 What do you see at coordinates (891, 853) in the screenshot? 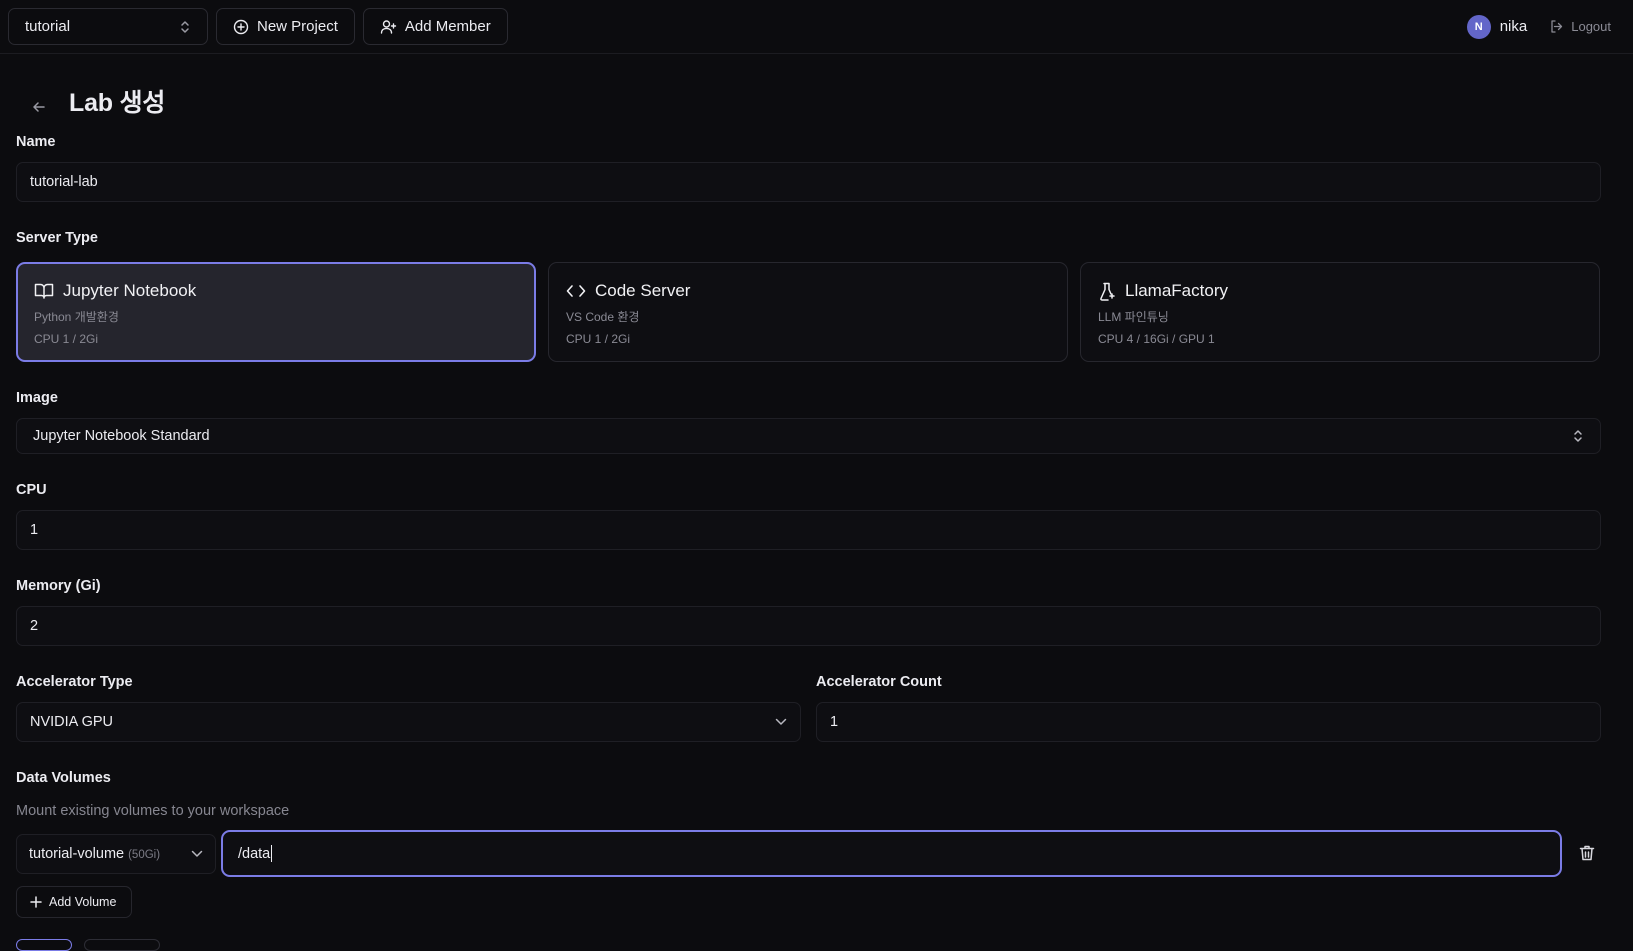
I see `mount-path-input: /data` at bounding box center [891, 853].